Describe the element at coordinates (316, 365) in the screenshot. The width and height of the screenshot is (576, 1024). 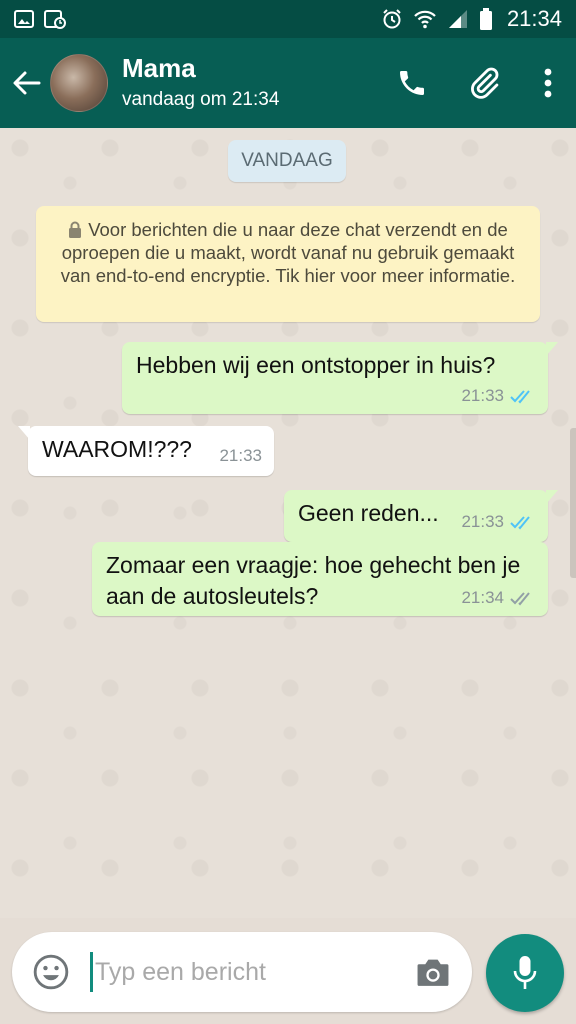
I see `message-text: Hebben wij een ontstopper in huis?` at that location.